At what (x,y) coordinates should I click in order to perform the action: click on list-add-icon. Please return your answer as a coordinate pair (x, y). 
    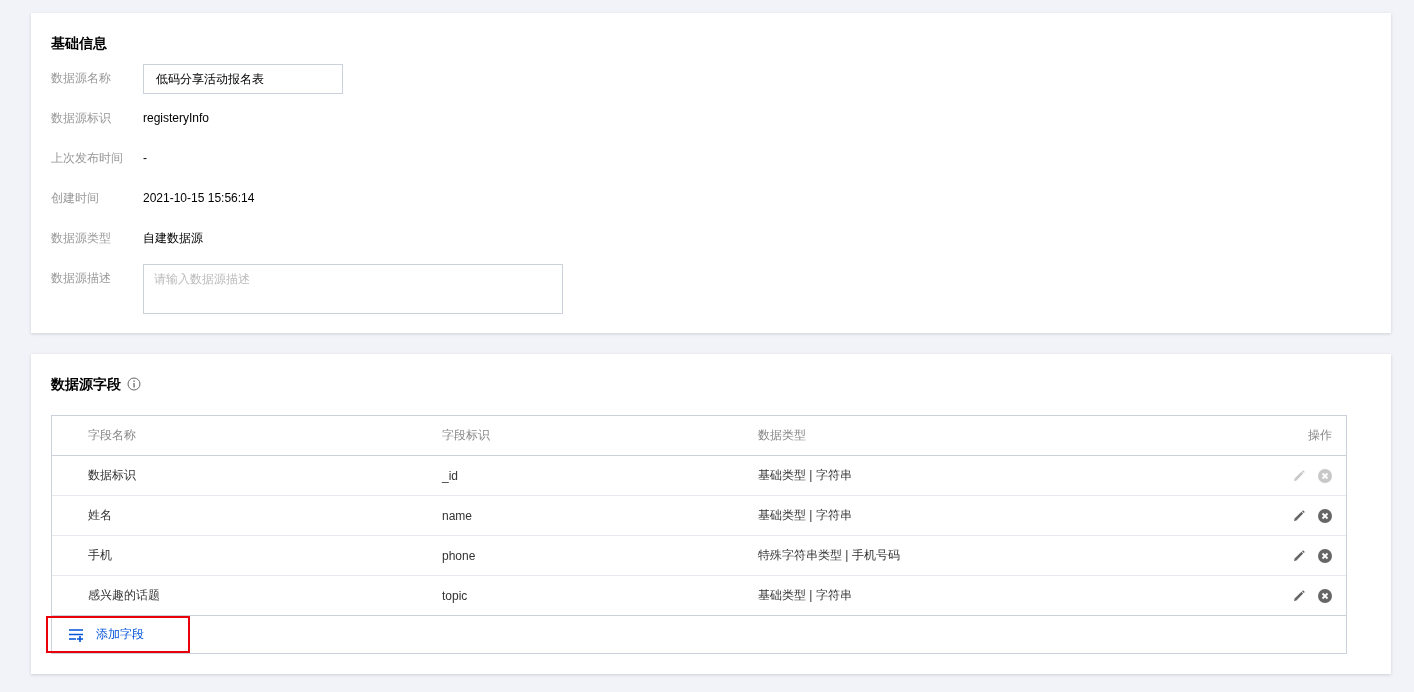
    Looking at the image, I should click on (76, 634).